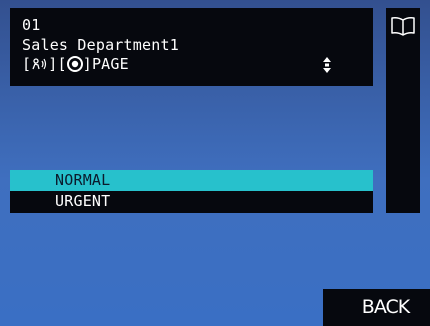  Describe the element at coordinates (31, 25) in the screenshot. I see `entry-number: 01` at that location.